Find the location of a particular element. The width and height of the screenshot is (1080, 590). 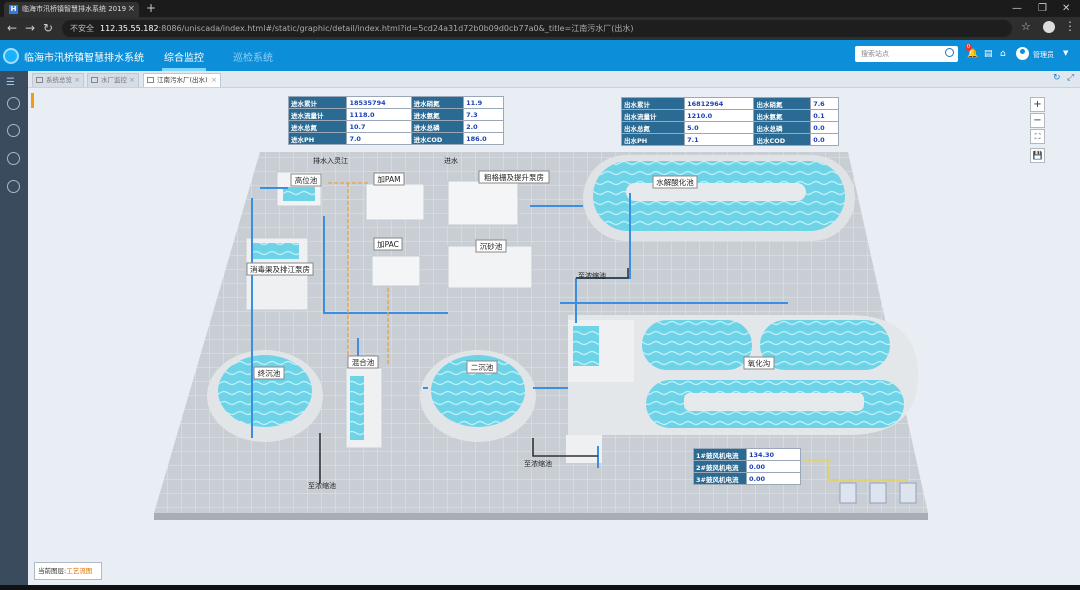

label-text: 加PAC is located at coordinates (388, 244).